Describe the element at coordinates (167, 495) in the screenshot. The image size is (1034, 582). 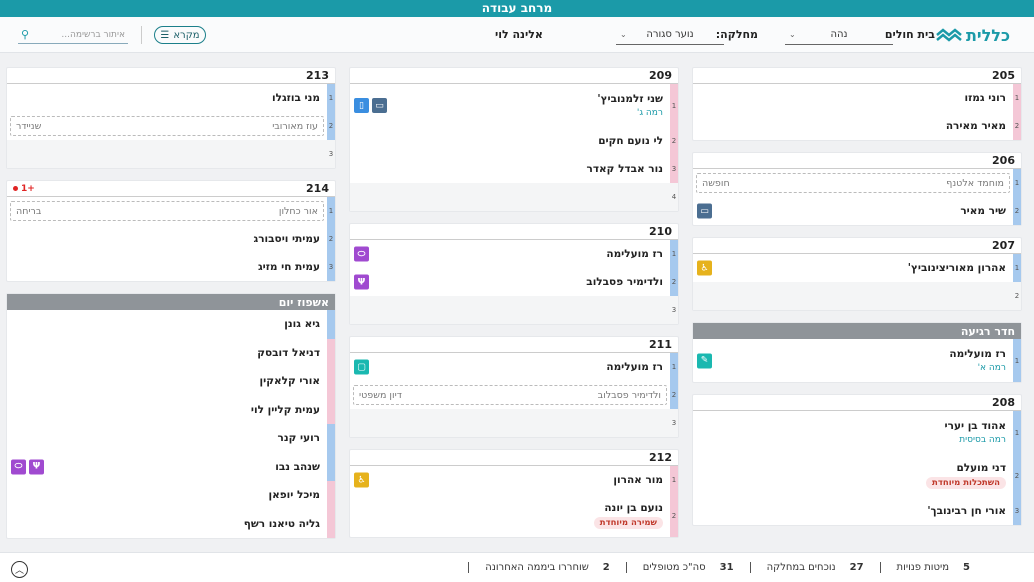
I see `patient-name: מיכל יופאן` at that location.